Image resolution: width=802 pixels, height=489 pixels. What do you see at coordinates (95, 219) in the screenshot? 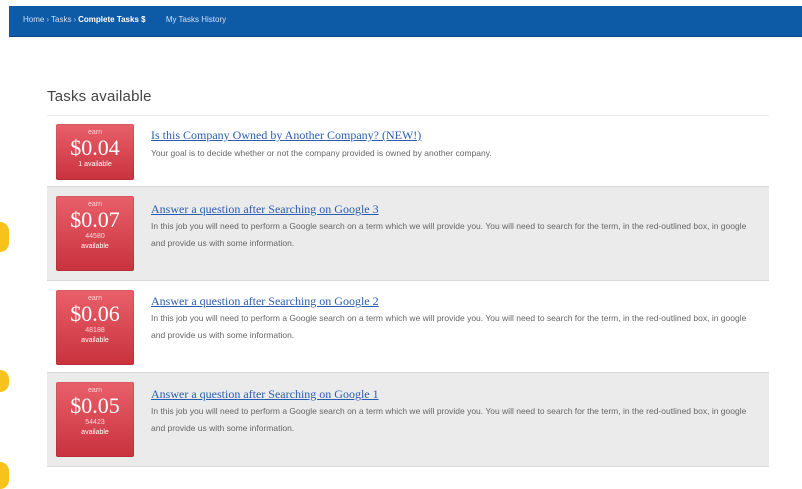
I see `earn-amount: $0.07` at bounding box center [95, 219].